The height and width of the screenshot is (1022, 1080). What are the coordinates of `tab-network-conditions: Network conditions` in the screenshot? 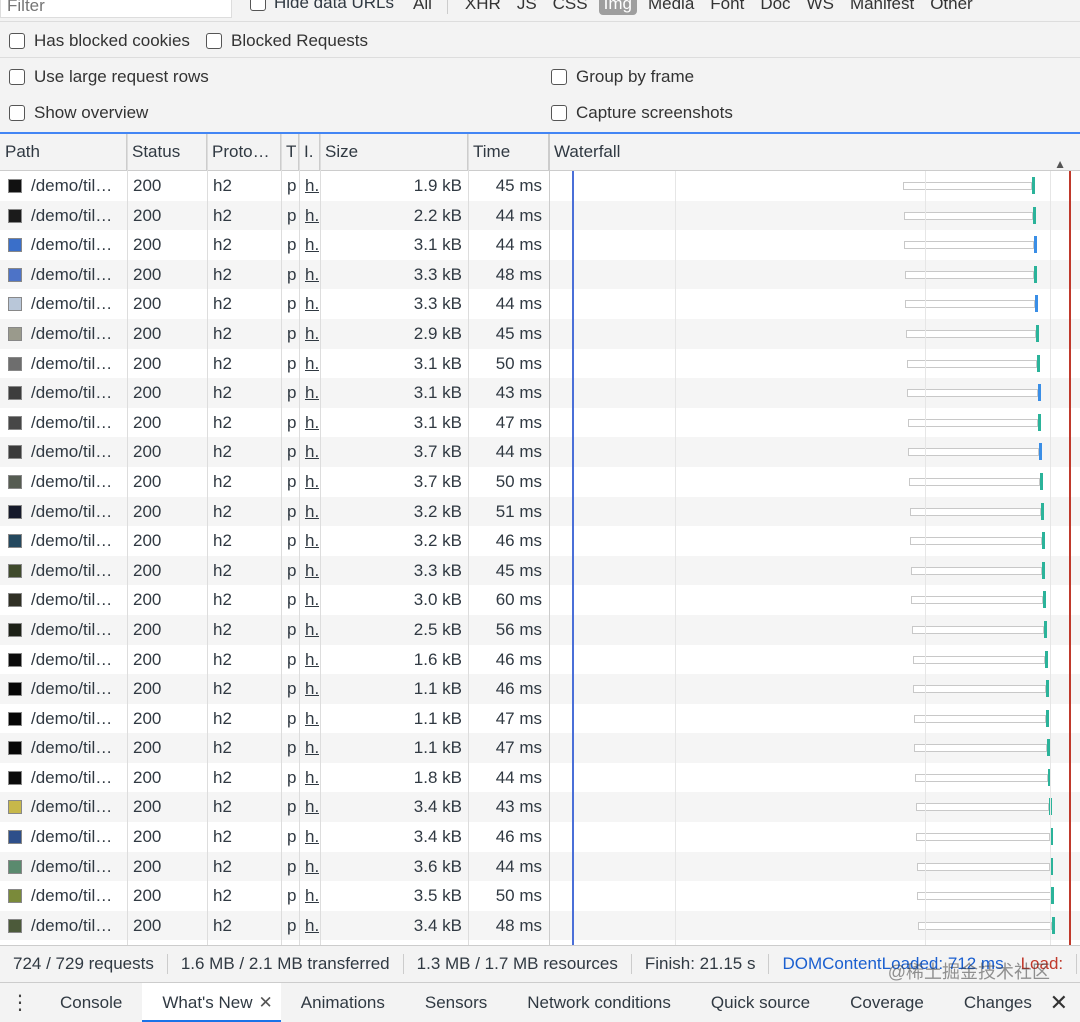 It's located at (599, 1002).